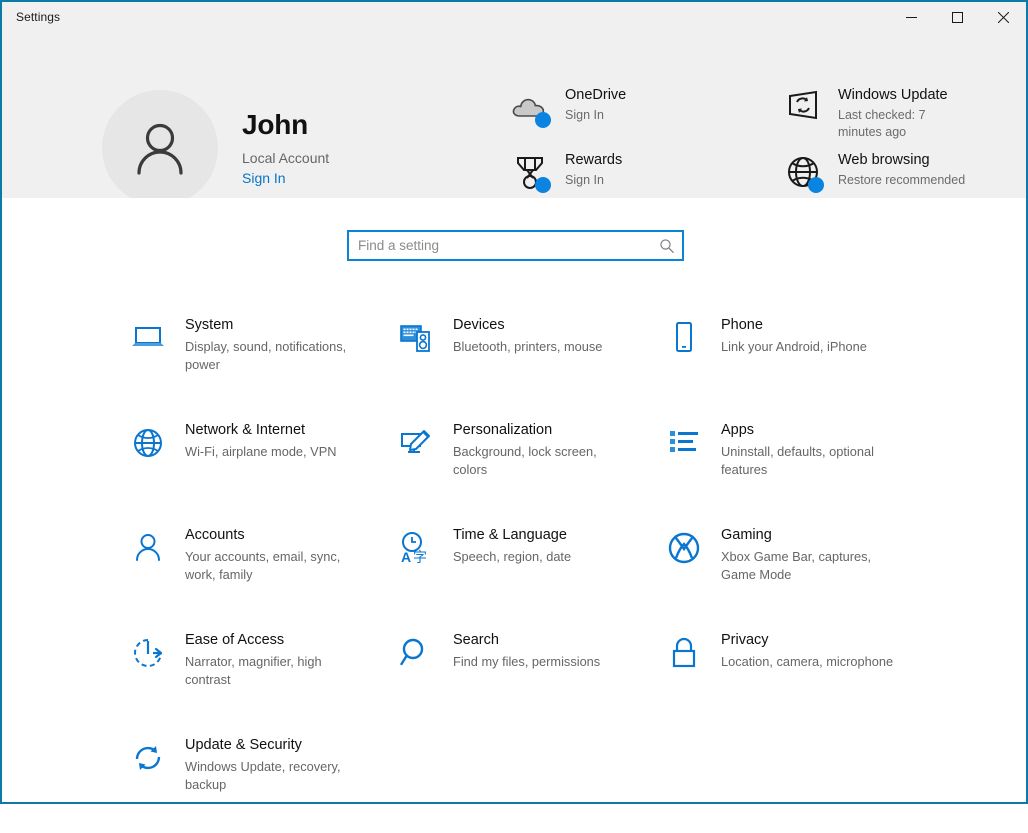  I want to click on globe-icon, so click(148, 443).